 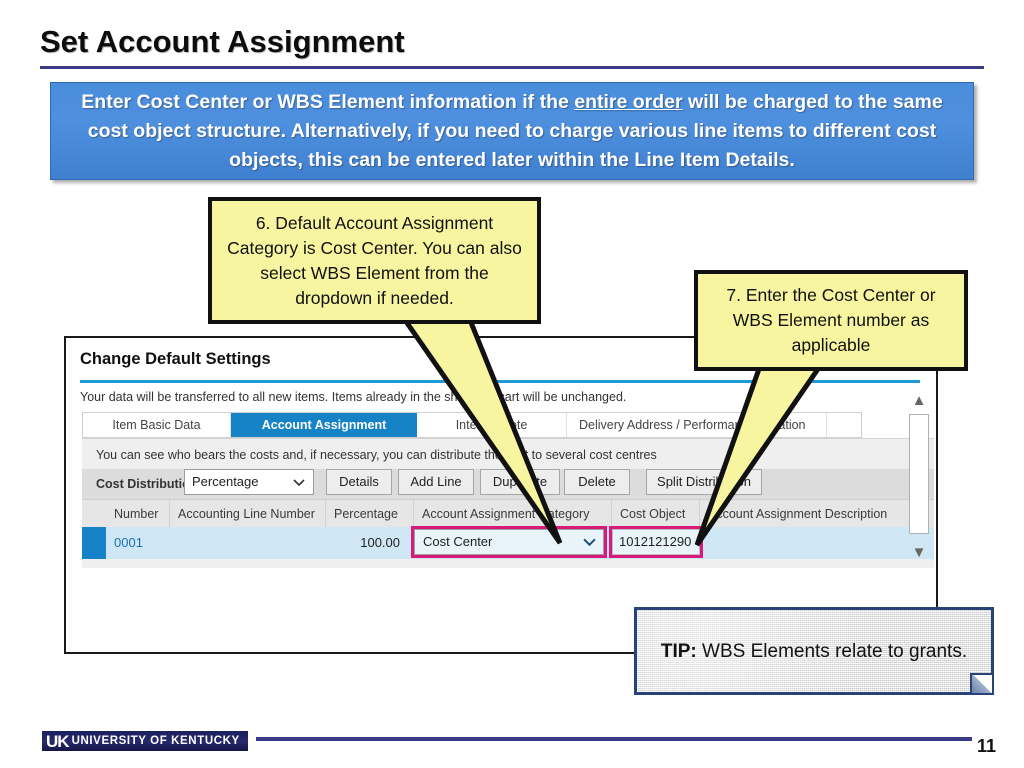 I want to click on tip-label: TIP:, so click(x=678, y=651).